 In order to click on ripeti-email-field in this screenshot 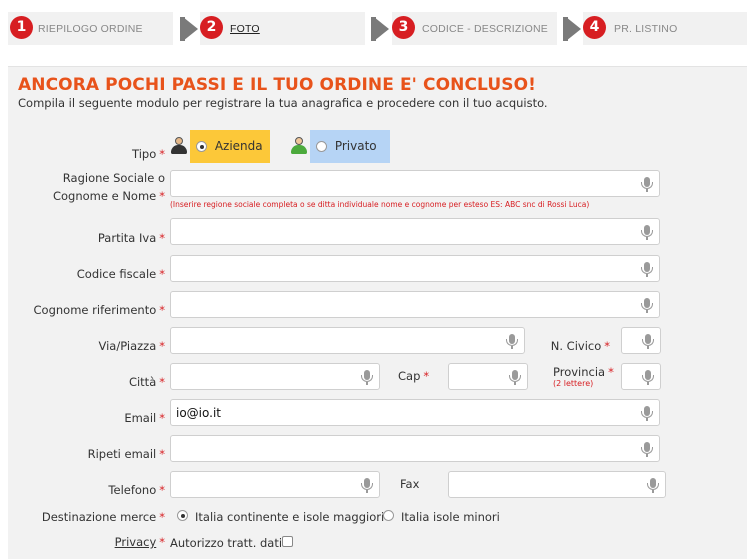, I will do `click(415, 448)`.